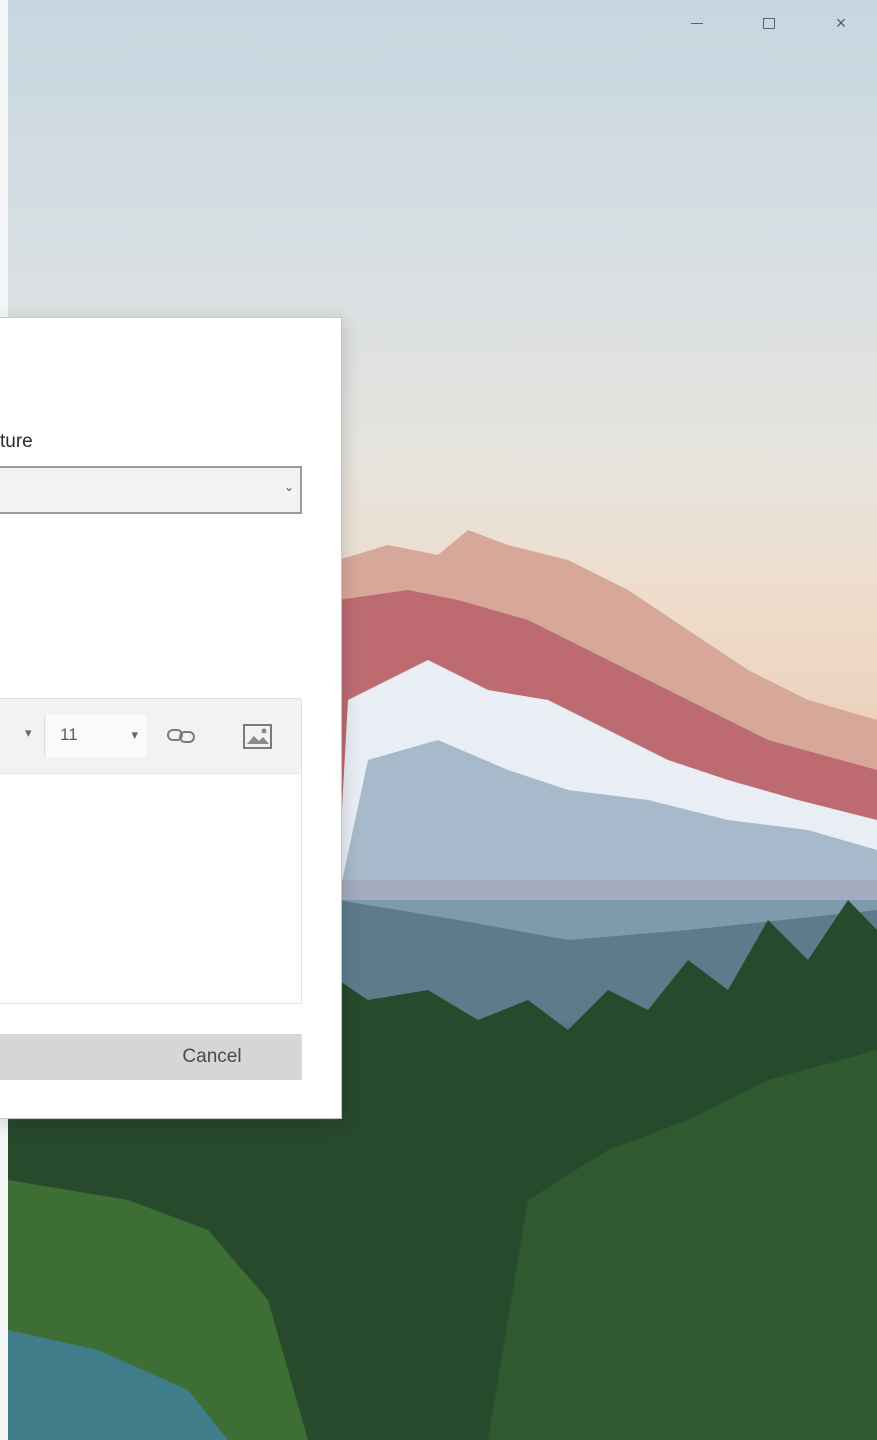 The height and width of the screenshot is (1440, 877). What do you see at coordinates (69, 734) in the screenshot?
I see `font-size-value: 11` at bounding box center [69, 734].